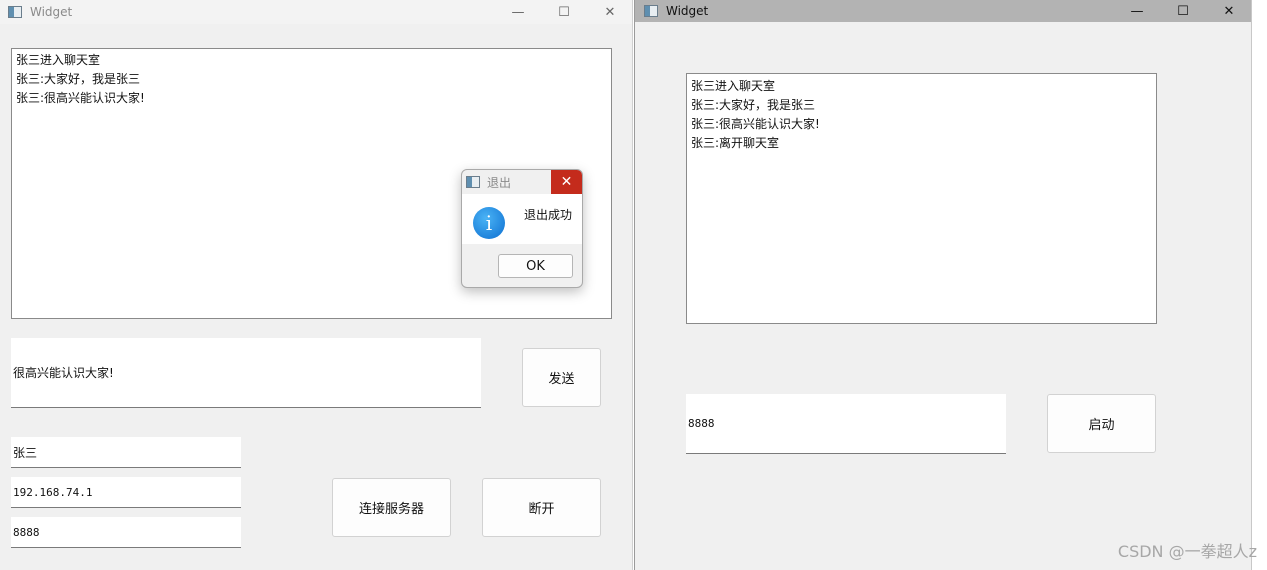 The image size is (1267, 570). Describe the element at coordinates (1187, 551) in the screenshot. I see `watermark: CSDN @一拳超人z` at that location.